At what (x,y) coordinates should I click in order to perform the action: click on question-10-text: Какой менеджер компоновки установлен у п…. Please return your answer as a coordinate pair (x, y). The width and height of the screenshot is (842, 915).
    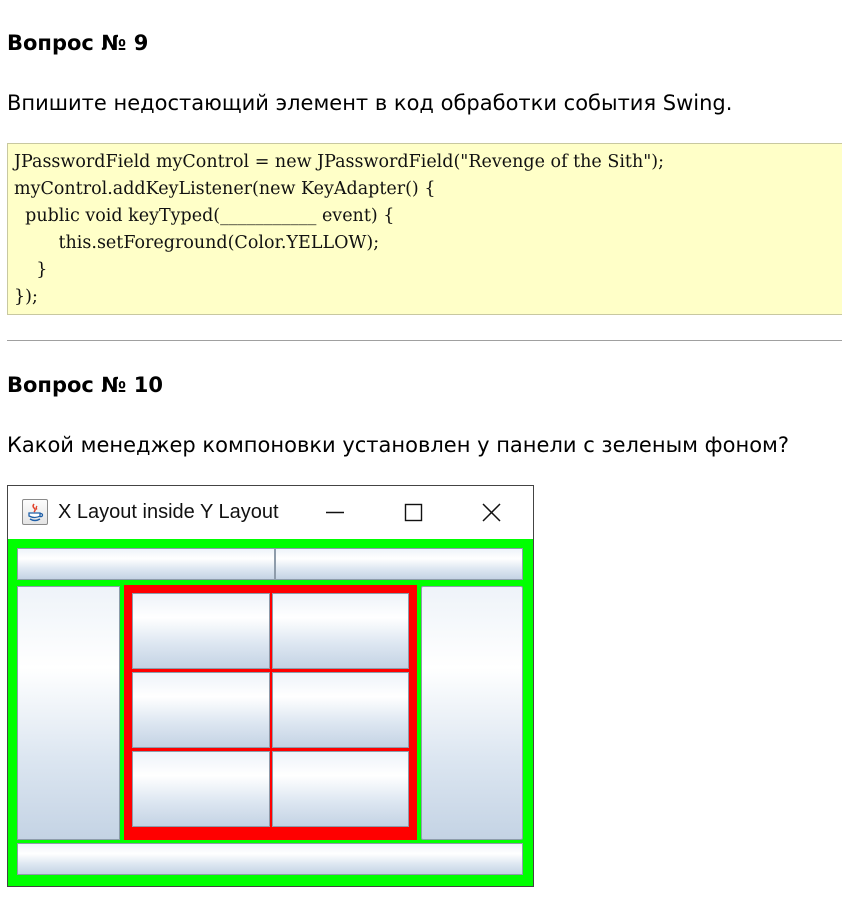
    Looking at the image, I should click on (398, 445).